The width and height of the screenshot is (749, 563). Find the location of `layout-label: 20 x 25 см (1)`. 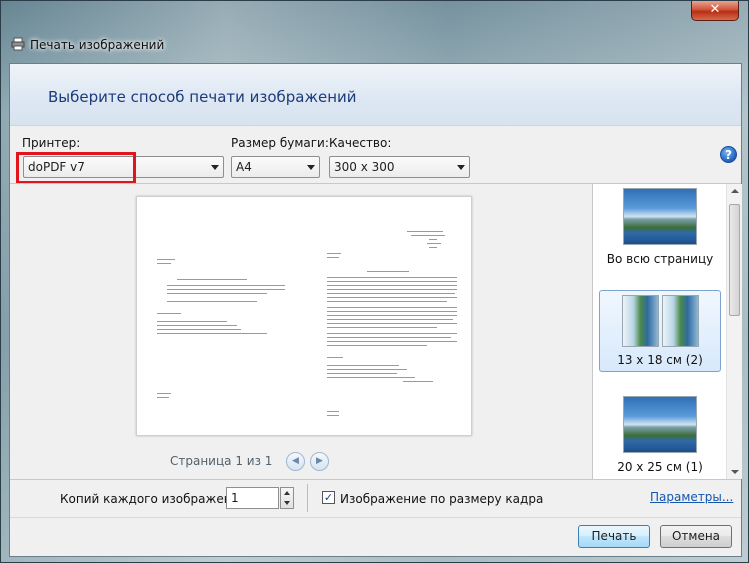

layout-label: 20 x 25 см (1) is located at coordinates (660, 467).